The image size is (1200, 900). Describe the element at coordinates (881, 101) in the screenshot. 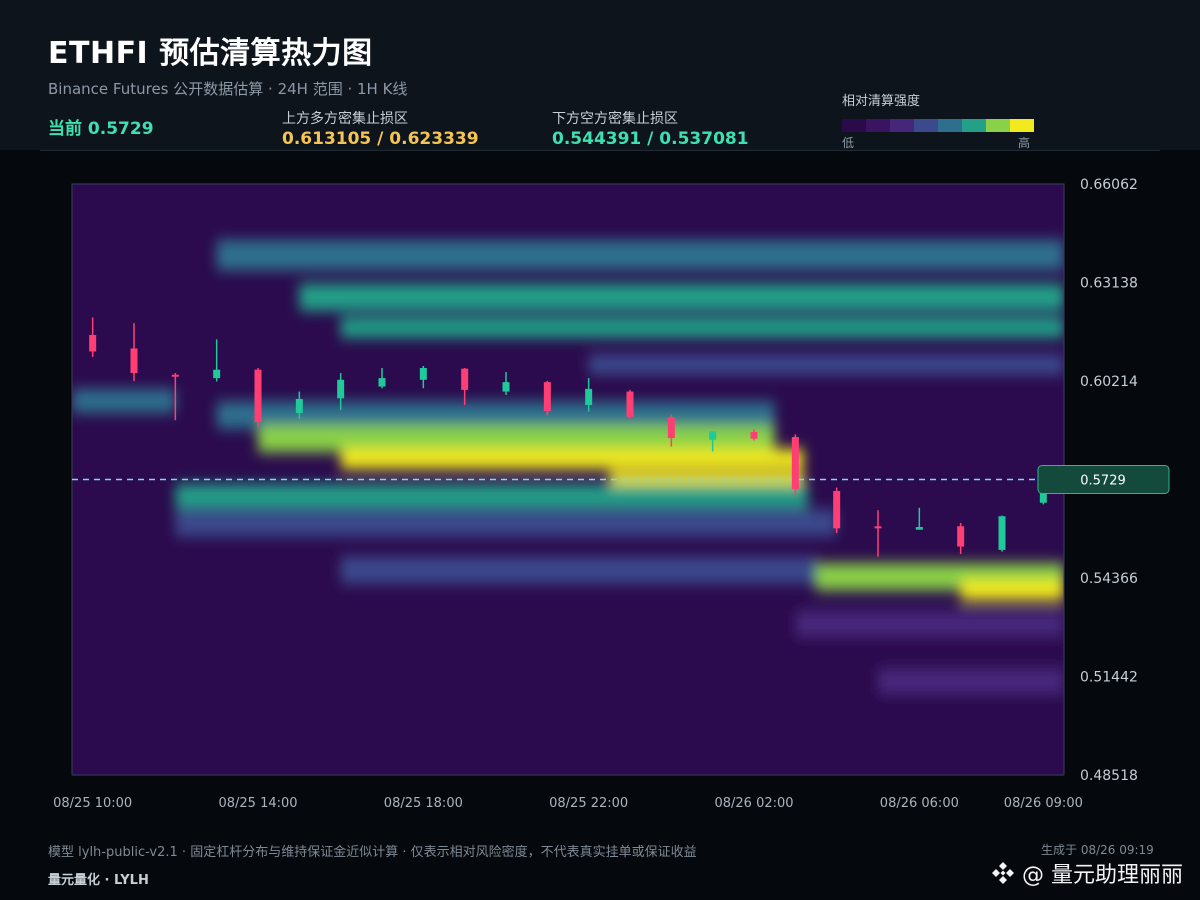

I see `legend-title: 相对清算强度` at that location.